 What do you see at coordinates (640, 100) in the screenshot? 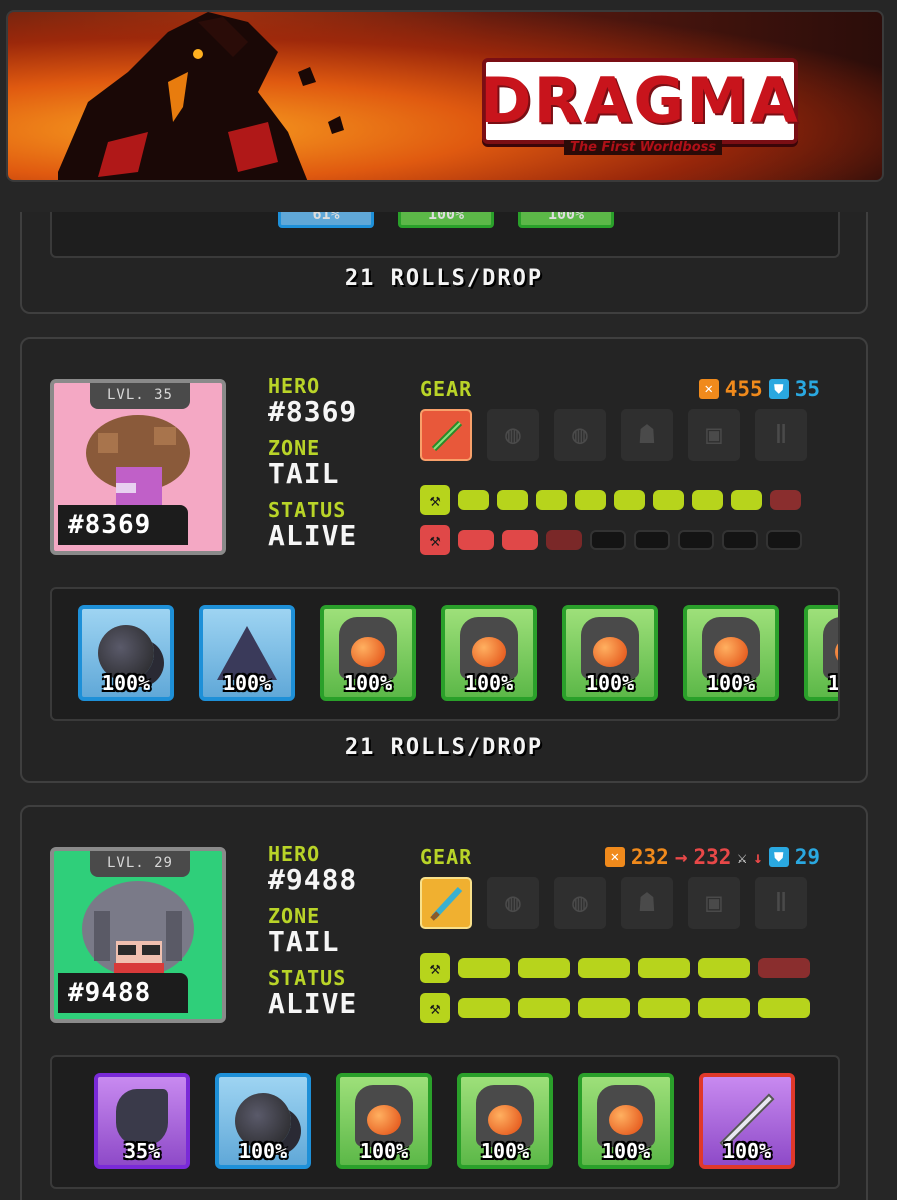
I see `boss-title: DRAGMA` at bounding box center [640, 100].